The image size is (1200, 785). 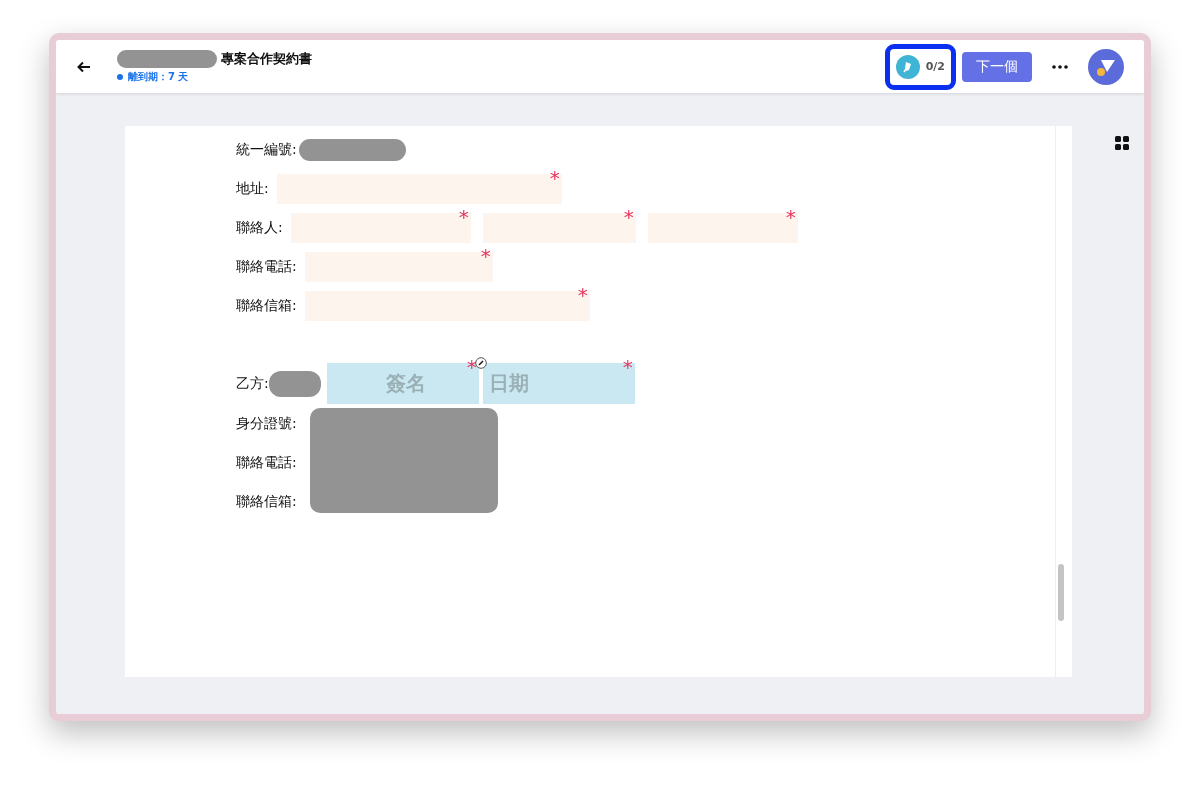 I want to click on edit-icon, so click(x=480, y=363).